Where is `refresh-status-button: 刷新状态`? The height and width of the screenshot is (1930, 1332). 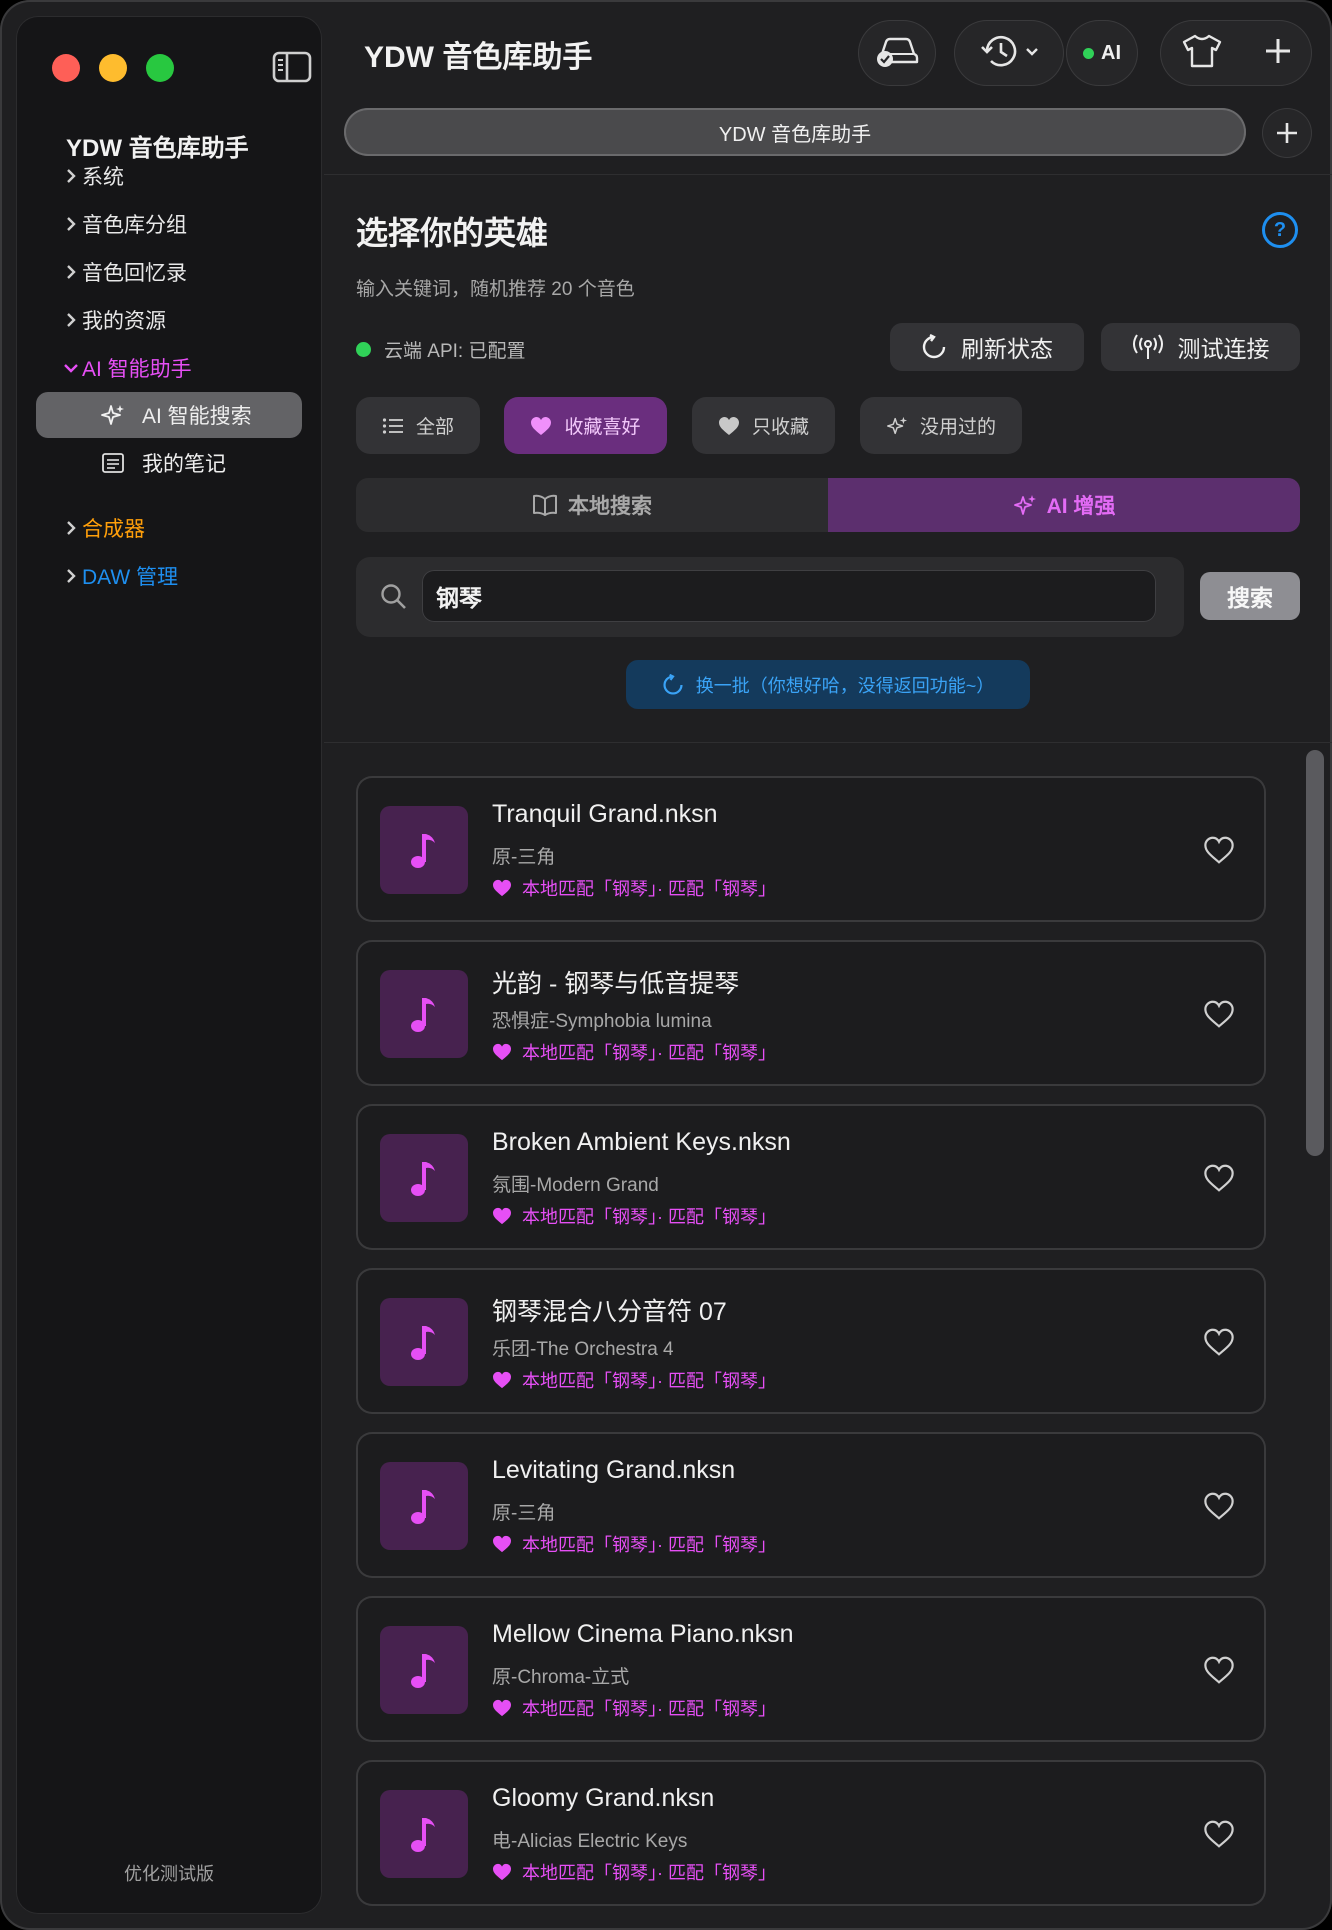
refresh-status-button: 刷新状态 is located at coordinates (987, 347).